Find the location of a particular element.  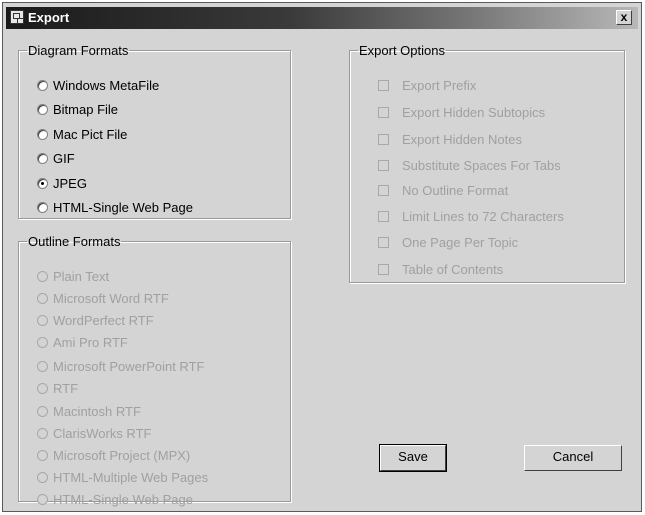

export-options-legend: Export Options is located at coordinates (402, 50).